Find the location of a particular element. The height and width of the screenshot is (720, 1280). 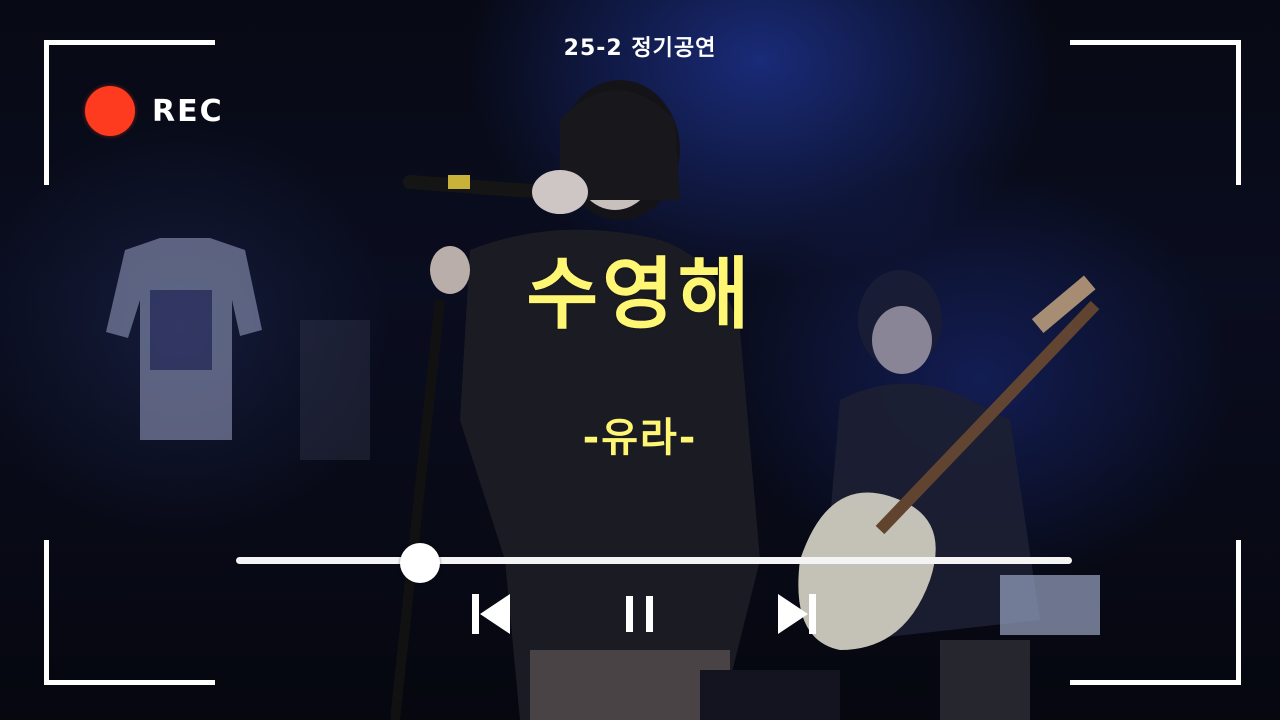

pause-icon is located at coordinates (639, 614).